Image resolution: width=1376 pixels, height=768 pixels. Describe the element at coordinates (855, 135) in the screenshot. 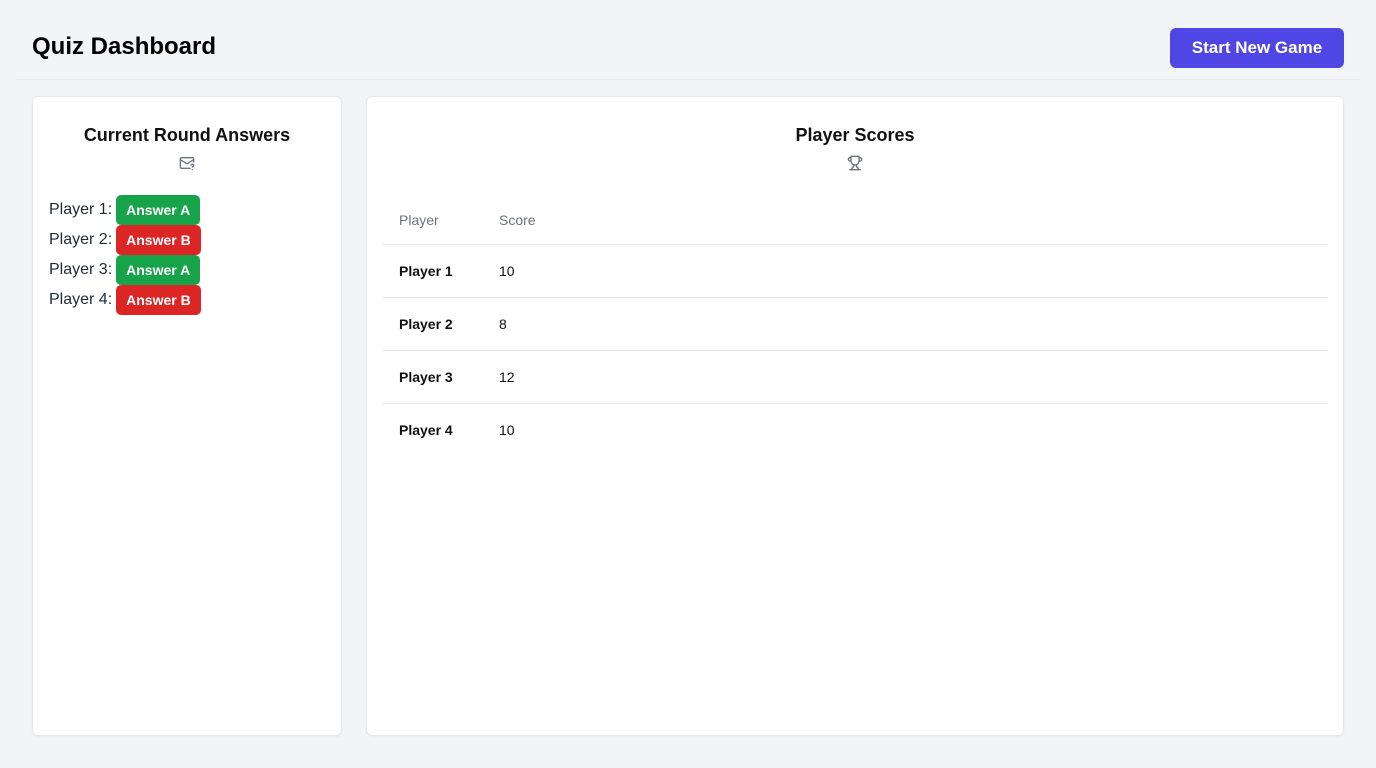

I see `card-title: Player Scores` at that location.